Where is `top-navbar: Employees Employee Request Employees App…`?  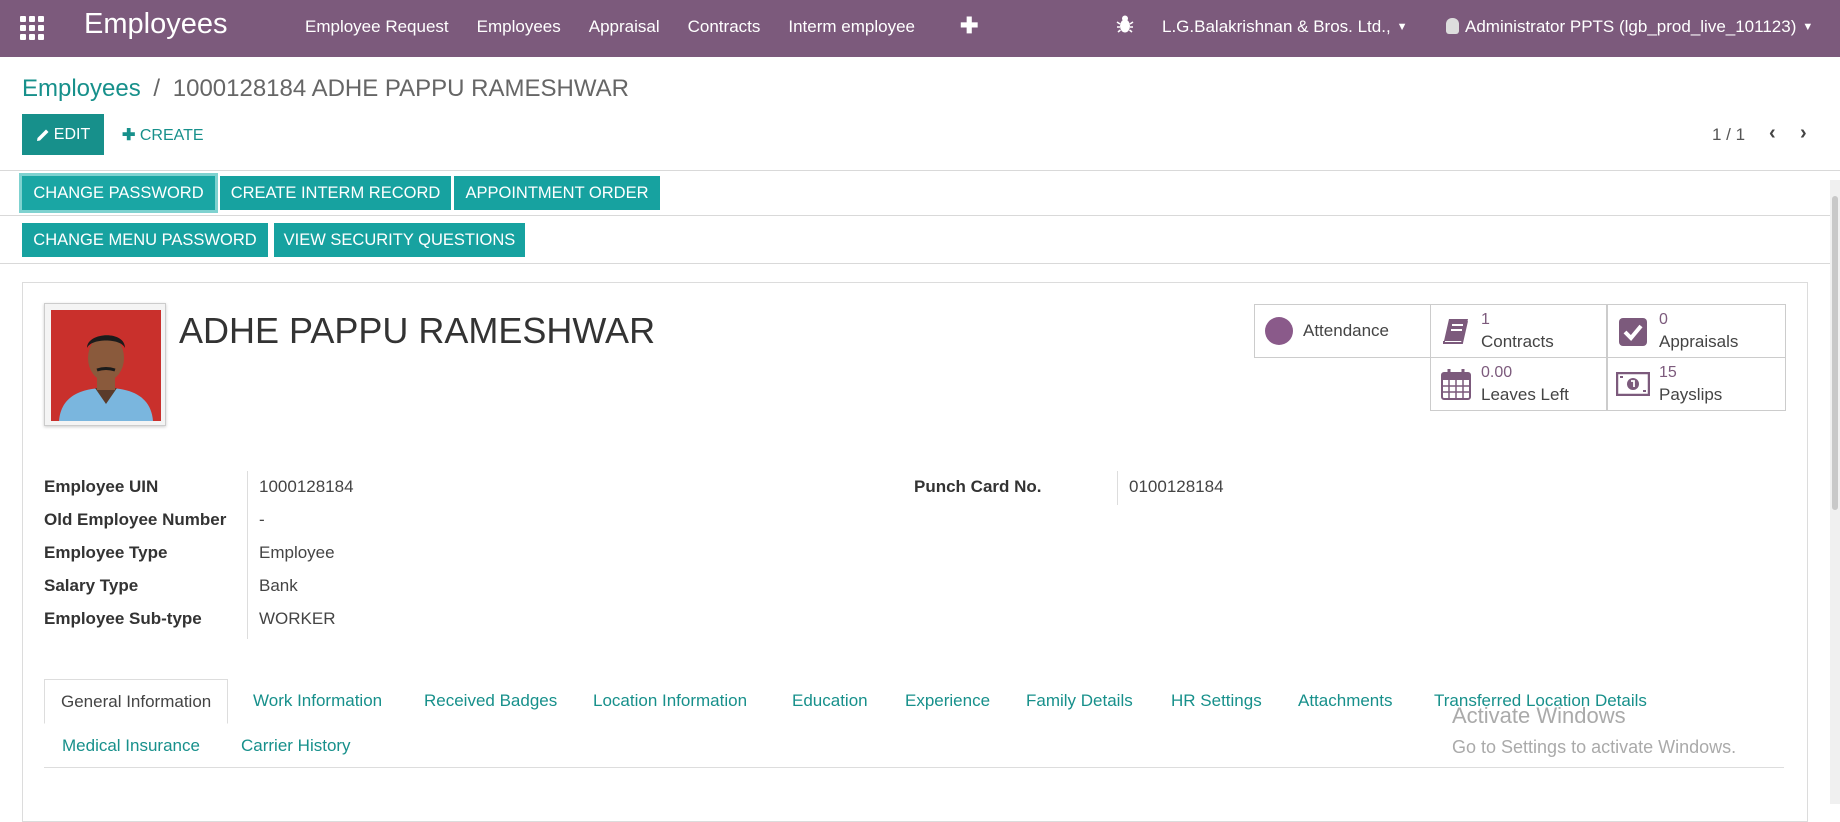
top-navbar: Employees Employee Request Employees App… is located at coordinates (920, 28).